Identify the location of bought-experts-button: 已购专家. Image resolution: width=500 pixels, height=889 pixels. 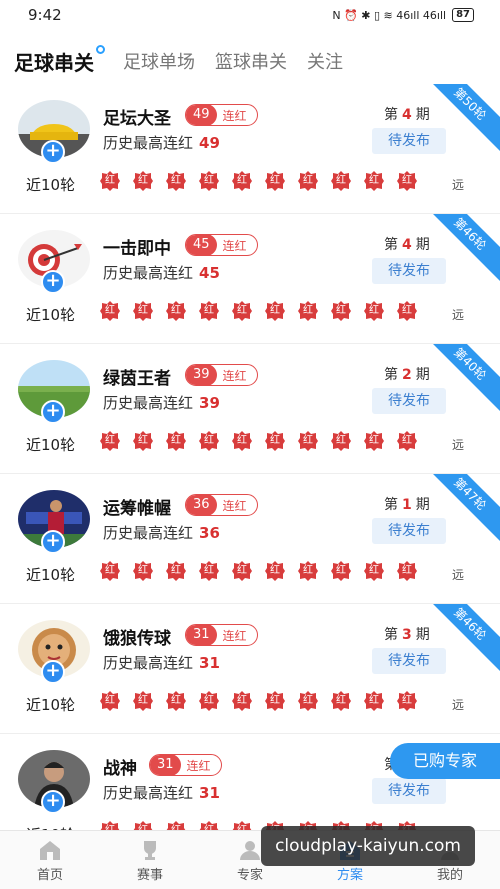
(445, 761).